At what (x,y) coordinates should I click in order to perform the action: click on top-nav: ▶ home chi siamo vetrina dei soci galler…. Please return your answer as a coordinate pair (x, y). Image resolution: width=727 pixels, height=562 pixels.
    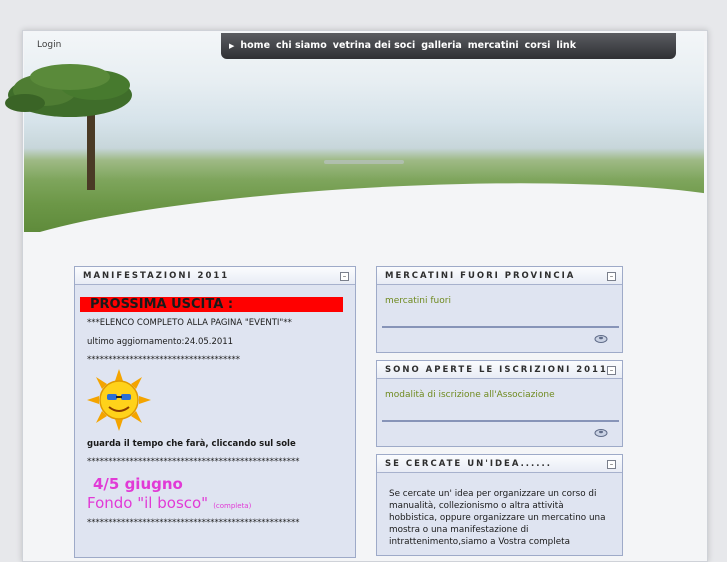
    Looking at the image, I should click on (448, 46).